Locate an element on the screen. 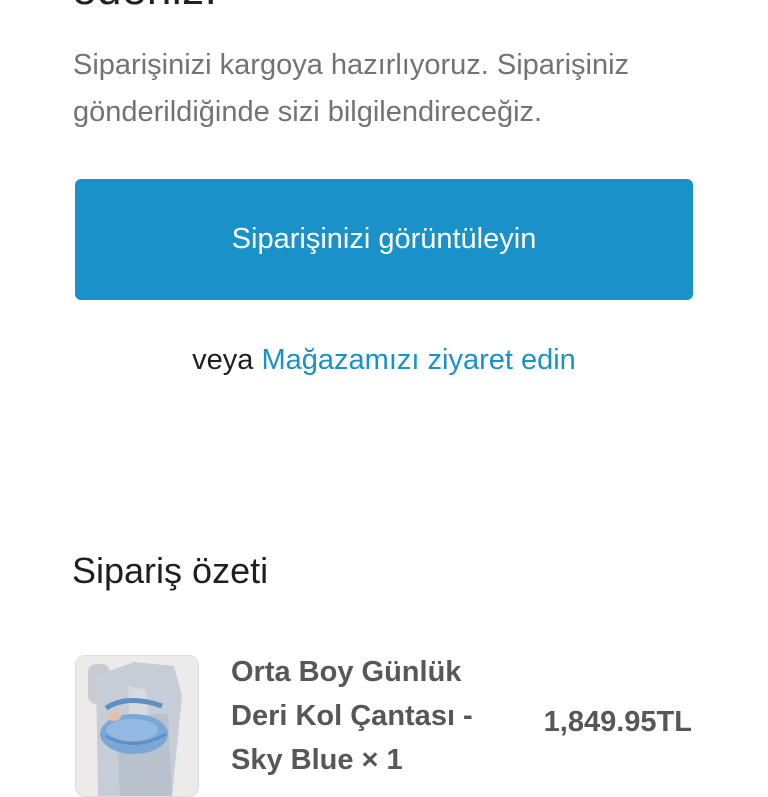 The height and width of the screenshot is (797, 768). product-thumbnail is located at coordinates (137, 726).